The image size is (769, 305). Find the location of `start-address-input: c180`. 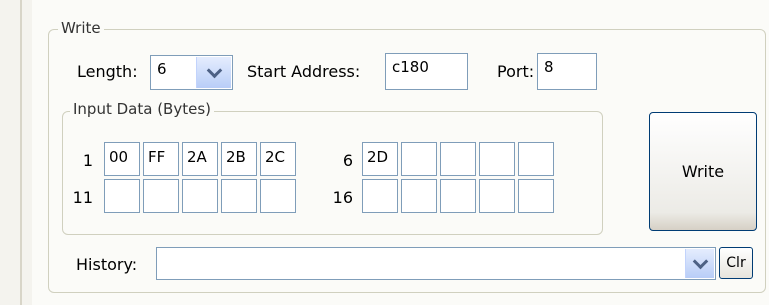

start-address-input: c180 is located at coordinates (426, 71).